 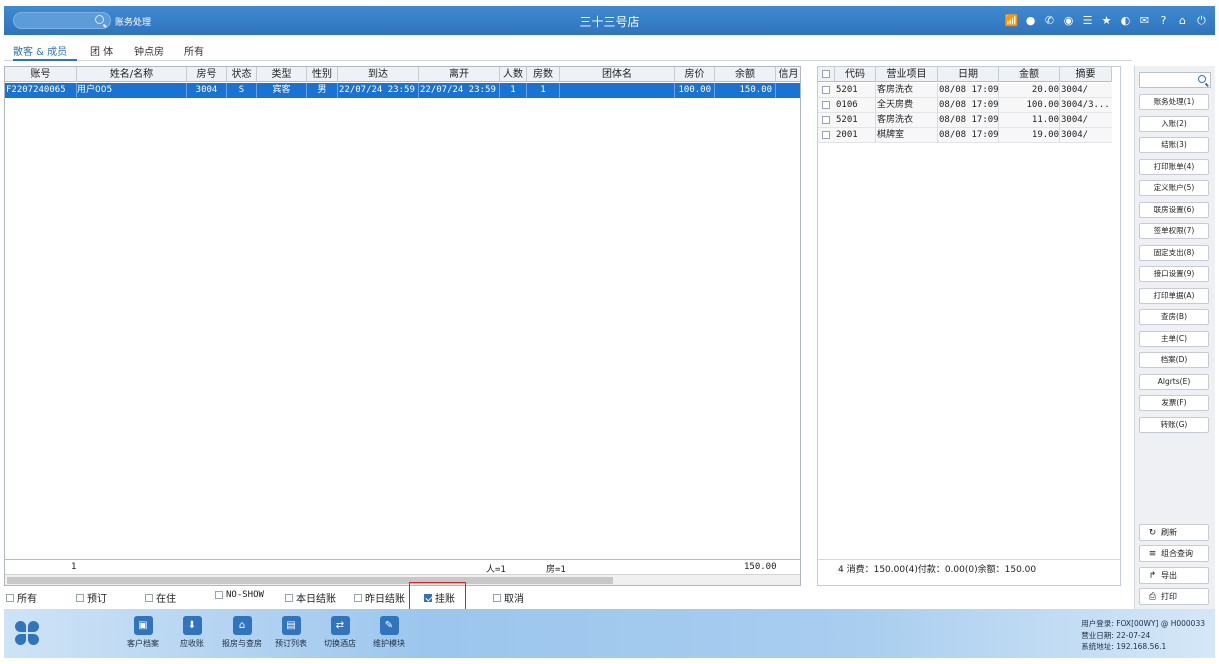 I want to click on wifi-icon: 📶, so click(x=1011, y=20).